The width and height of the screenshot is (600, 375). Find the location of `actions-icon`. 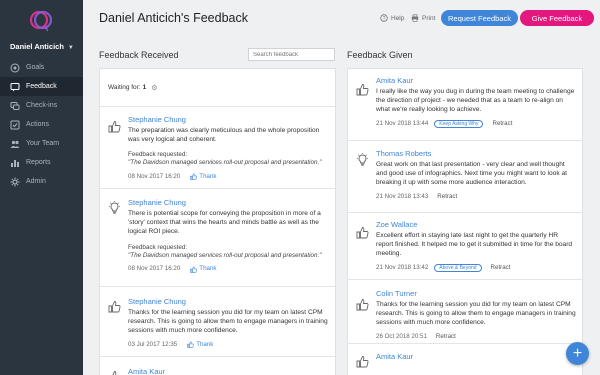

actions-icon is located at coordinates (15, 125).